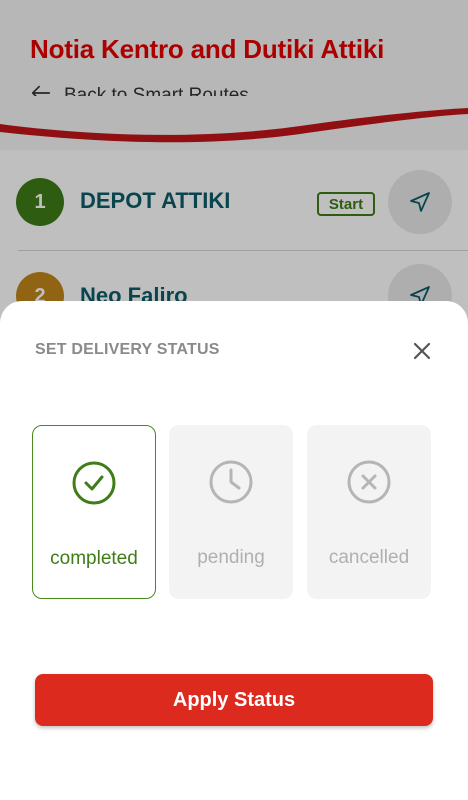  I want to click on status-option-pending: pending, so click(231, 512).